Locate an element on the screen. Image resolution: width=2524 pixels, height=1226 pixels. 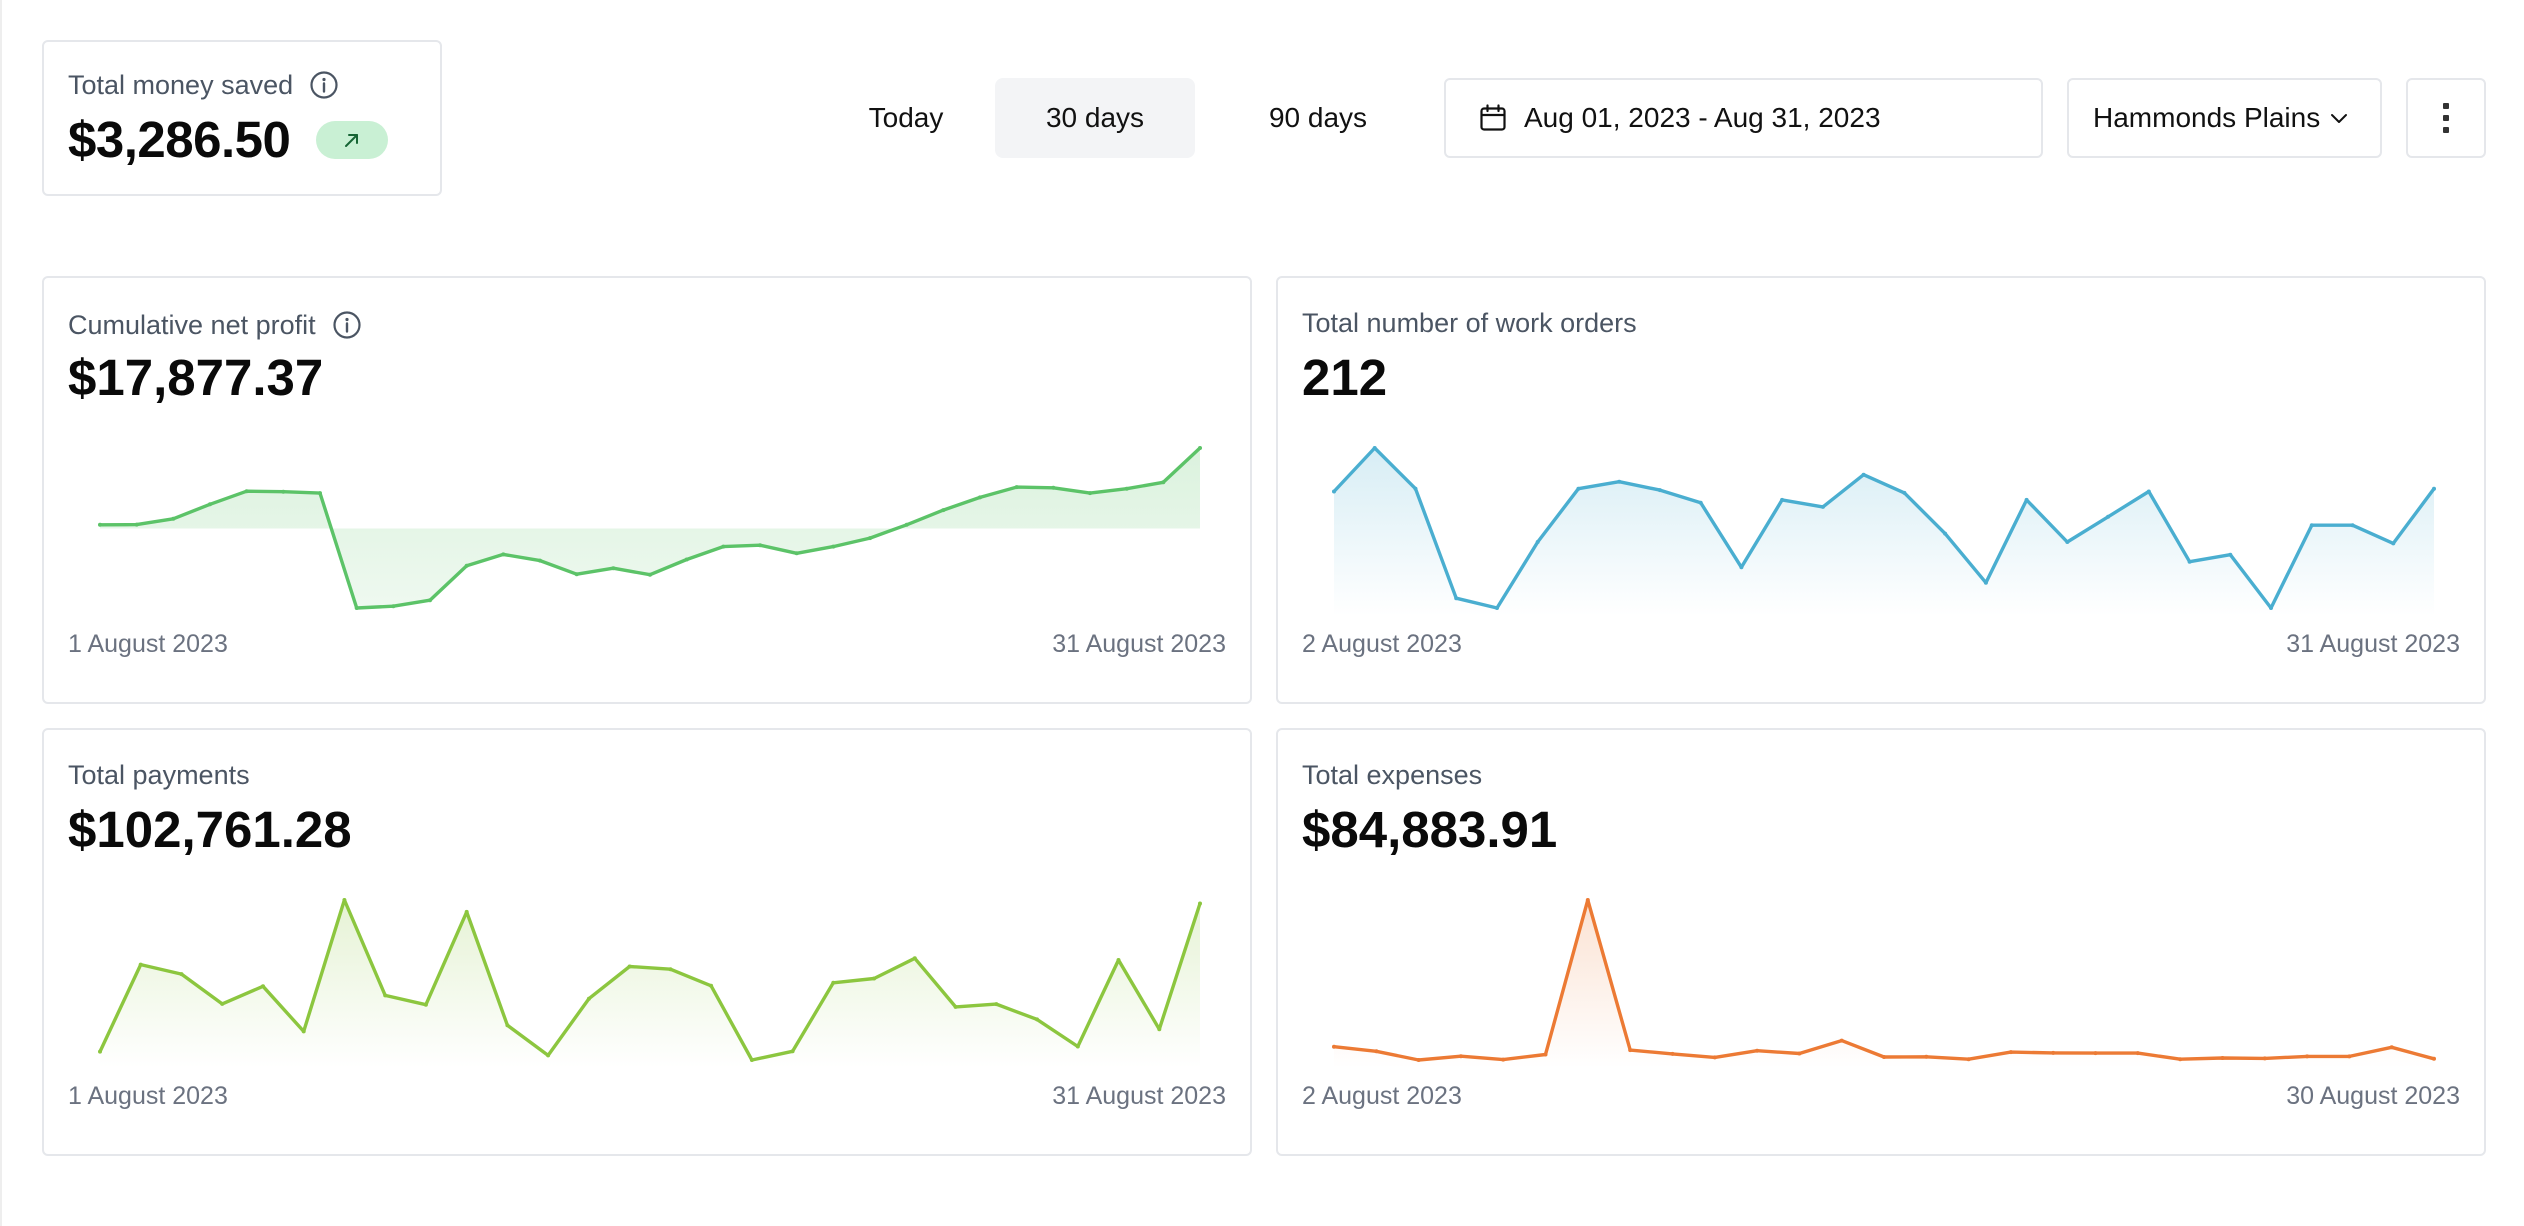
chart-series-line is located at coordinates (1884, 980).